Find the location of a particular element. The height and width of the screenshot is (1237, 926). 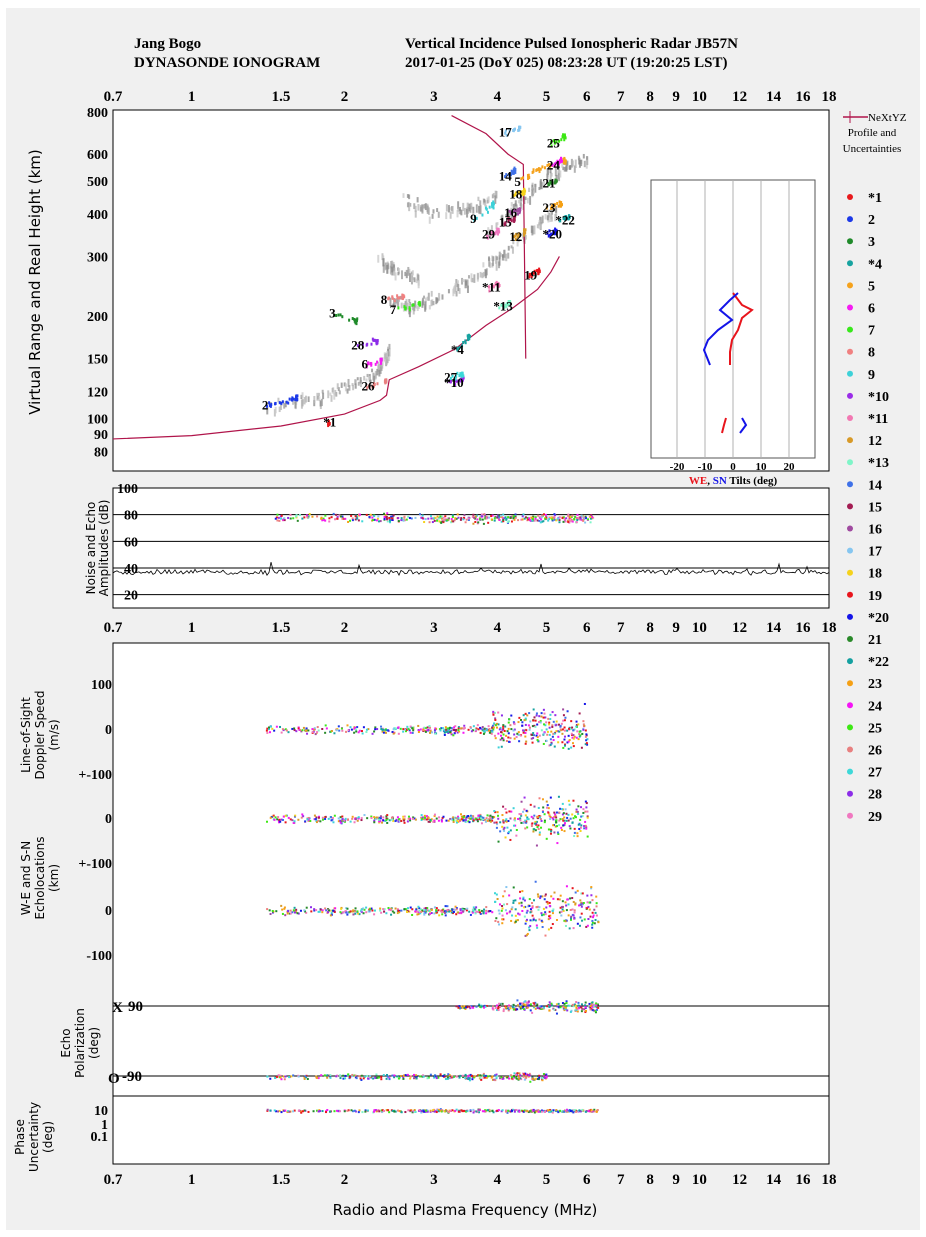

phase-y-tick: 10 is located at coordinates (101, 1111).